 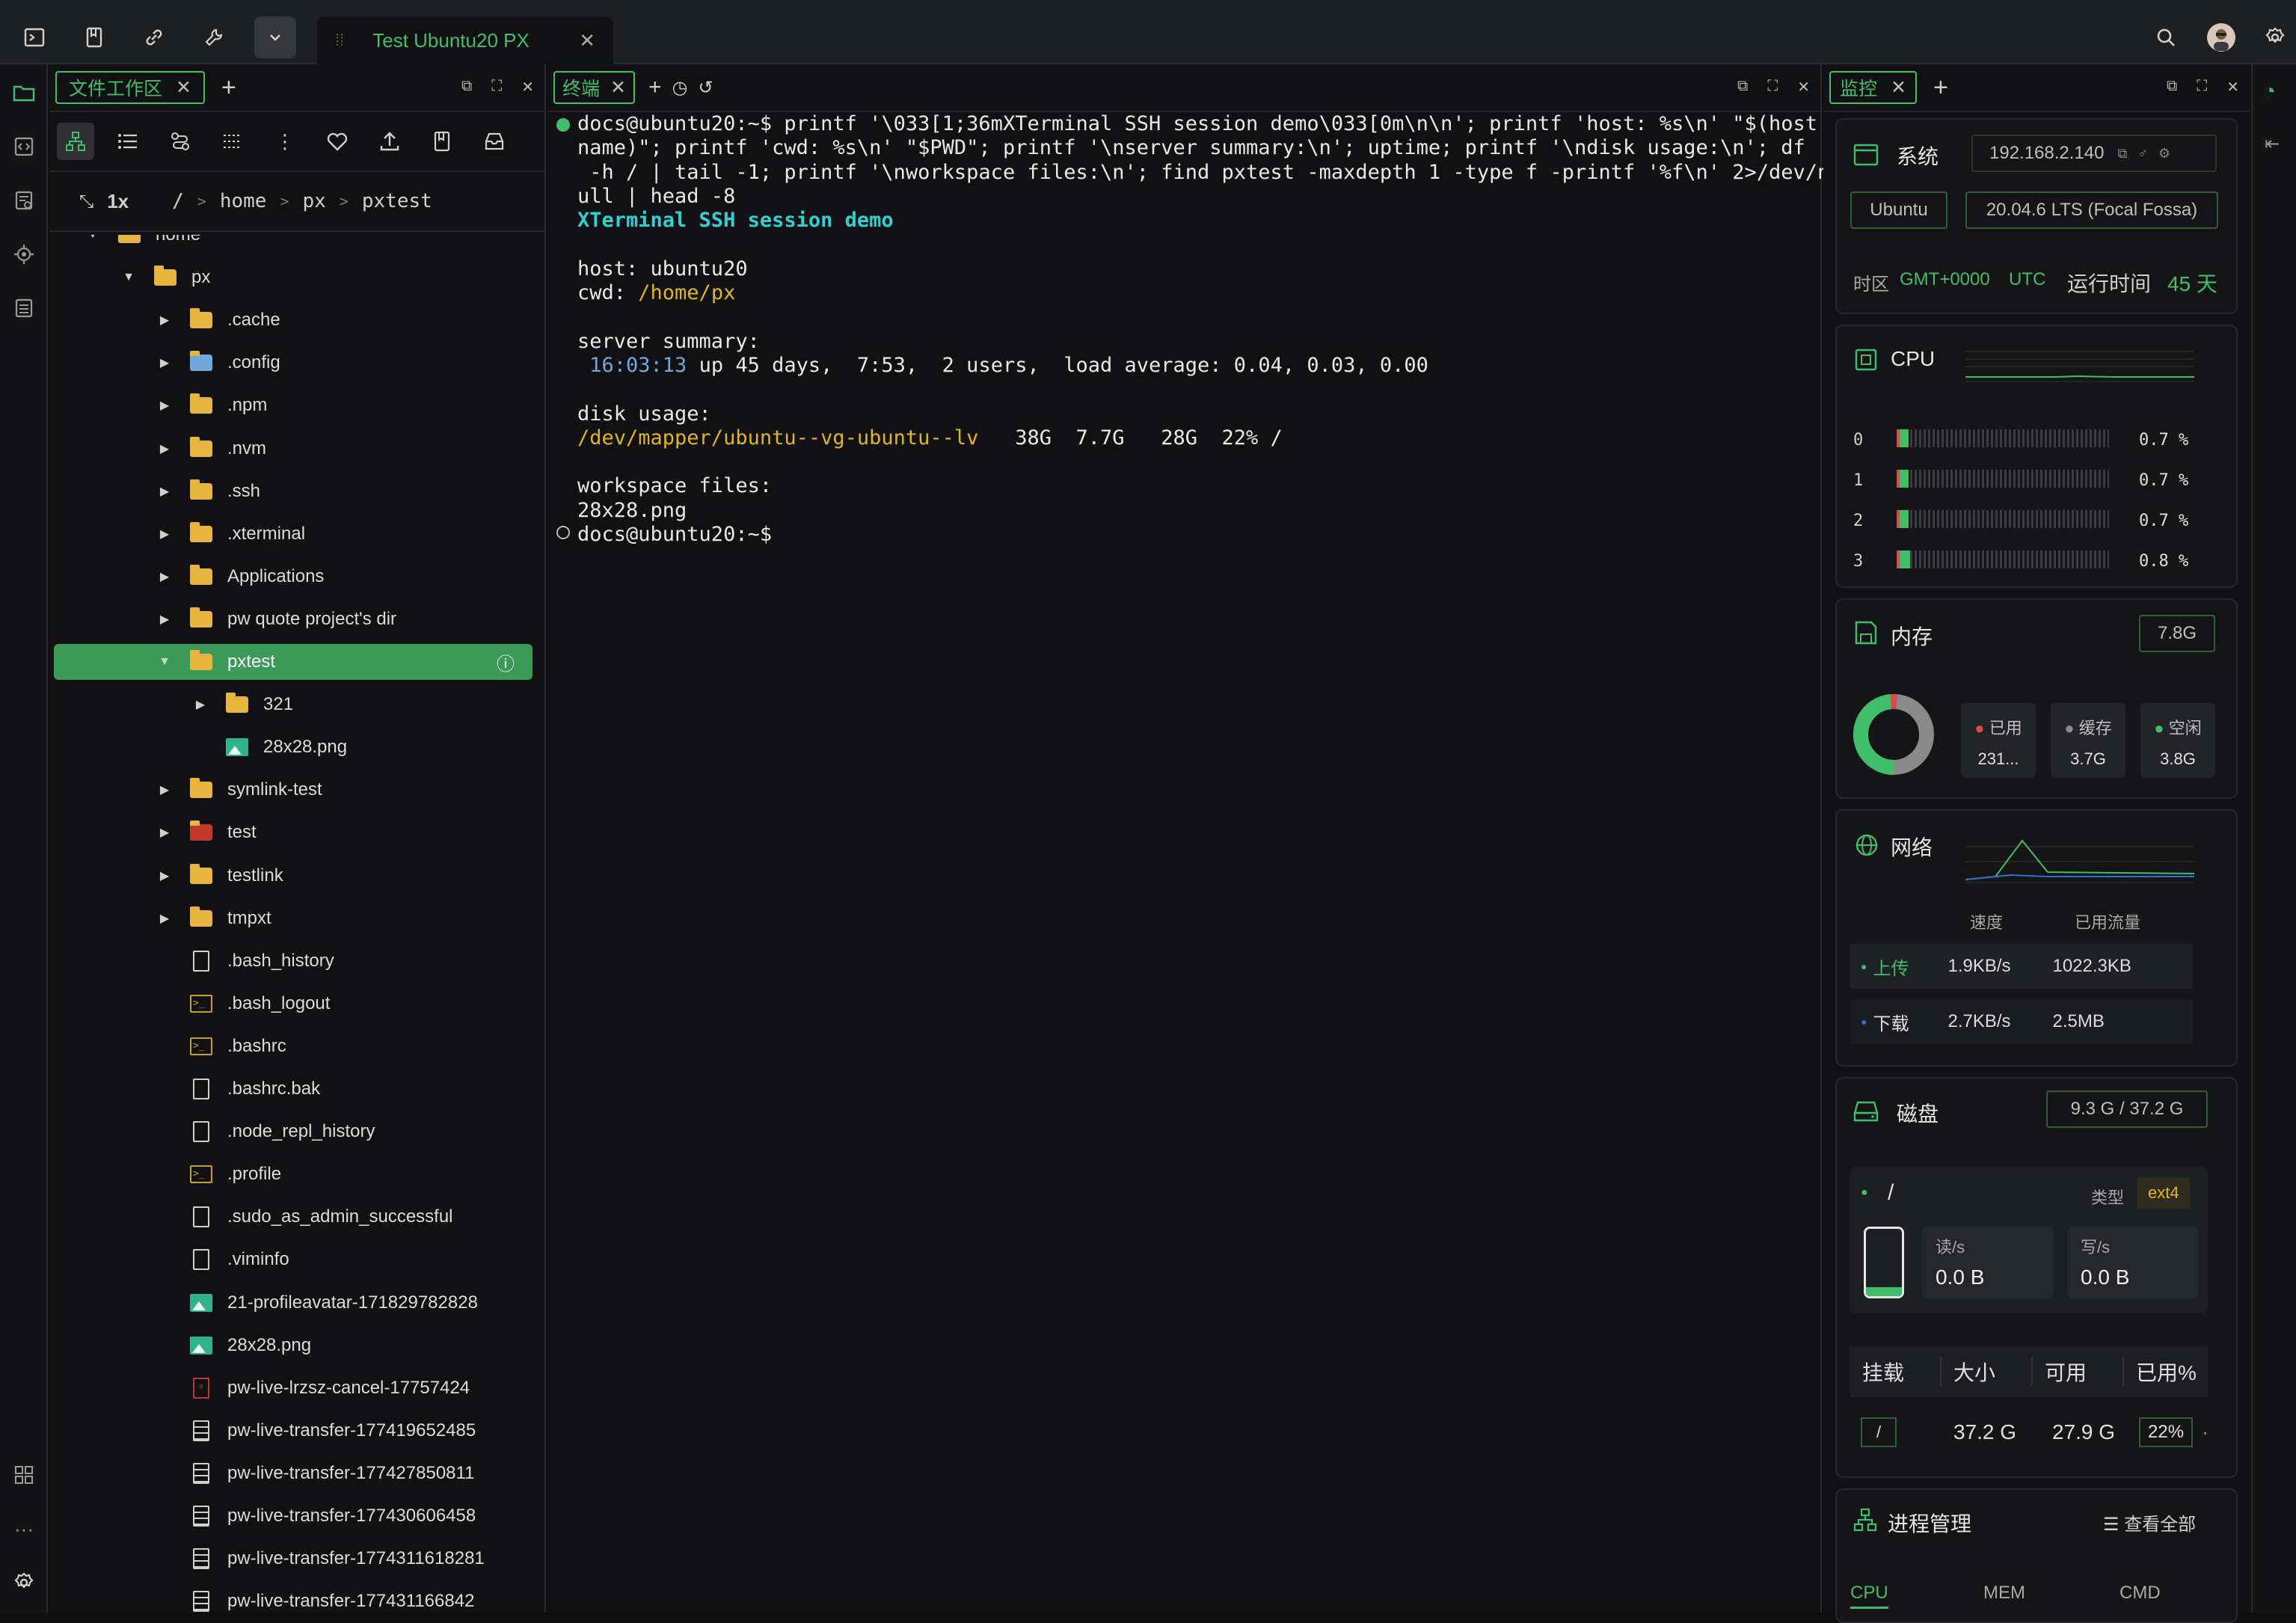 What do you see at coordinates (293, 1559) in the screenshot?
I see `tree-file: pw-live-transfer-1774311618281` at bounding box center [293, 1559].